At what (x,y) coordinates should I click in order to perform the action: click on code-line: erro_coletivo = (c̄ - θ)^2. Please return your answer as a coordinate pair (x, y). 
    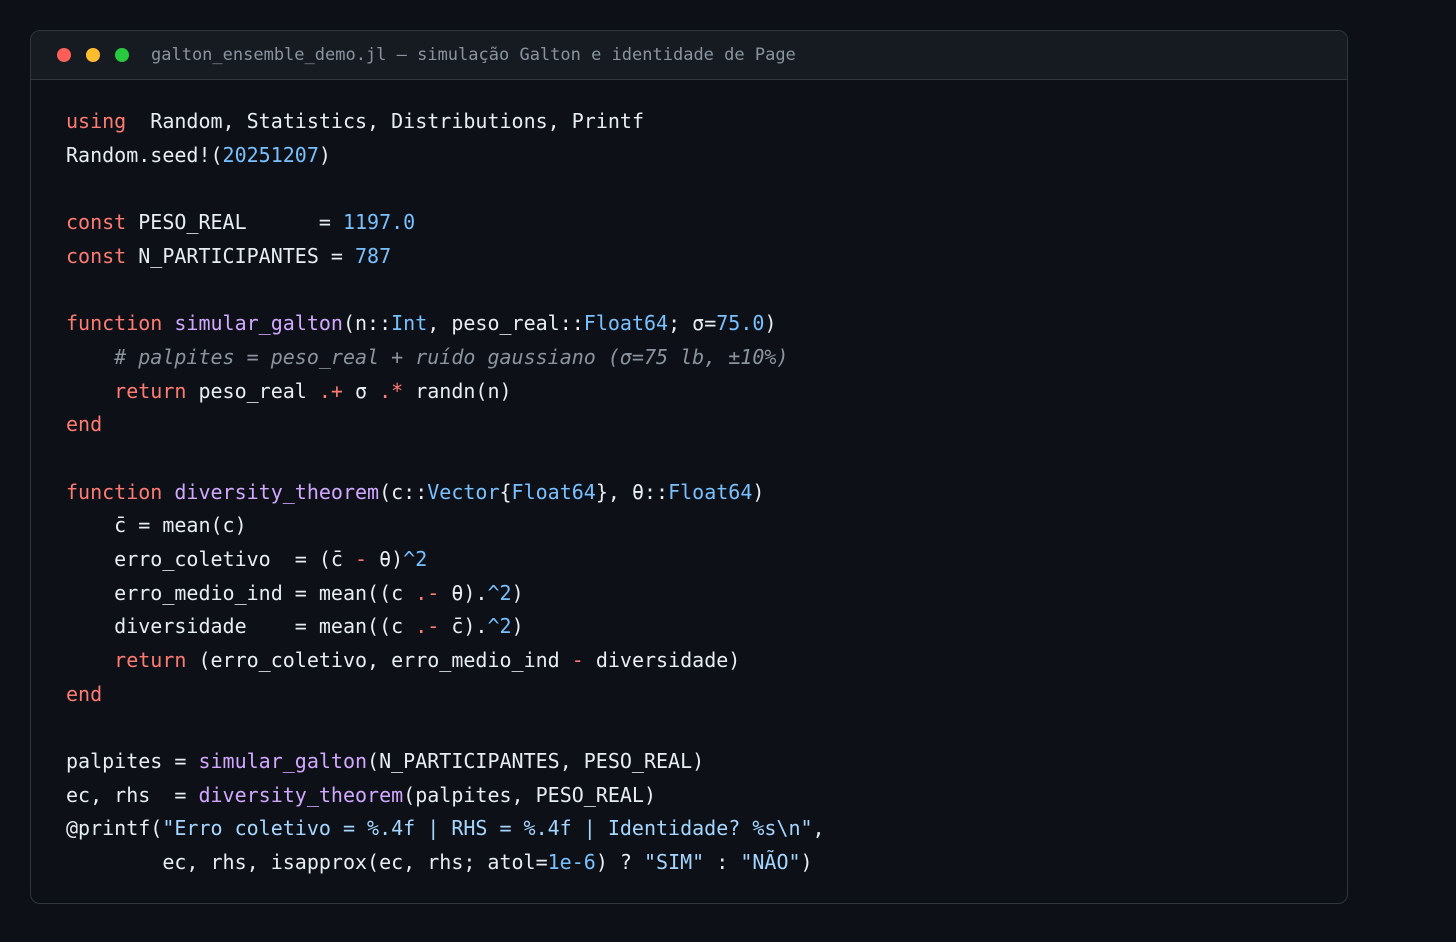
    Looking at the image, I should click on (445, 560).